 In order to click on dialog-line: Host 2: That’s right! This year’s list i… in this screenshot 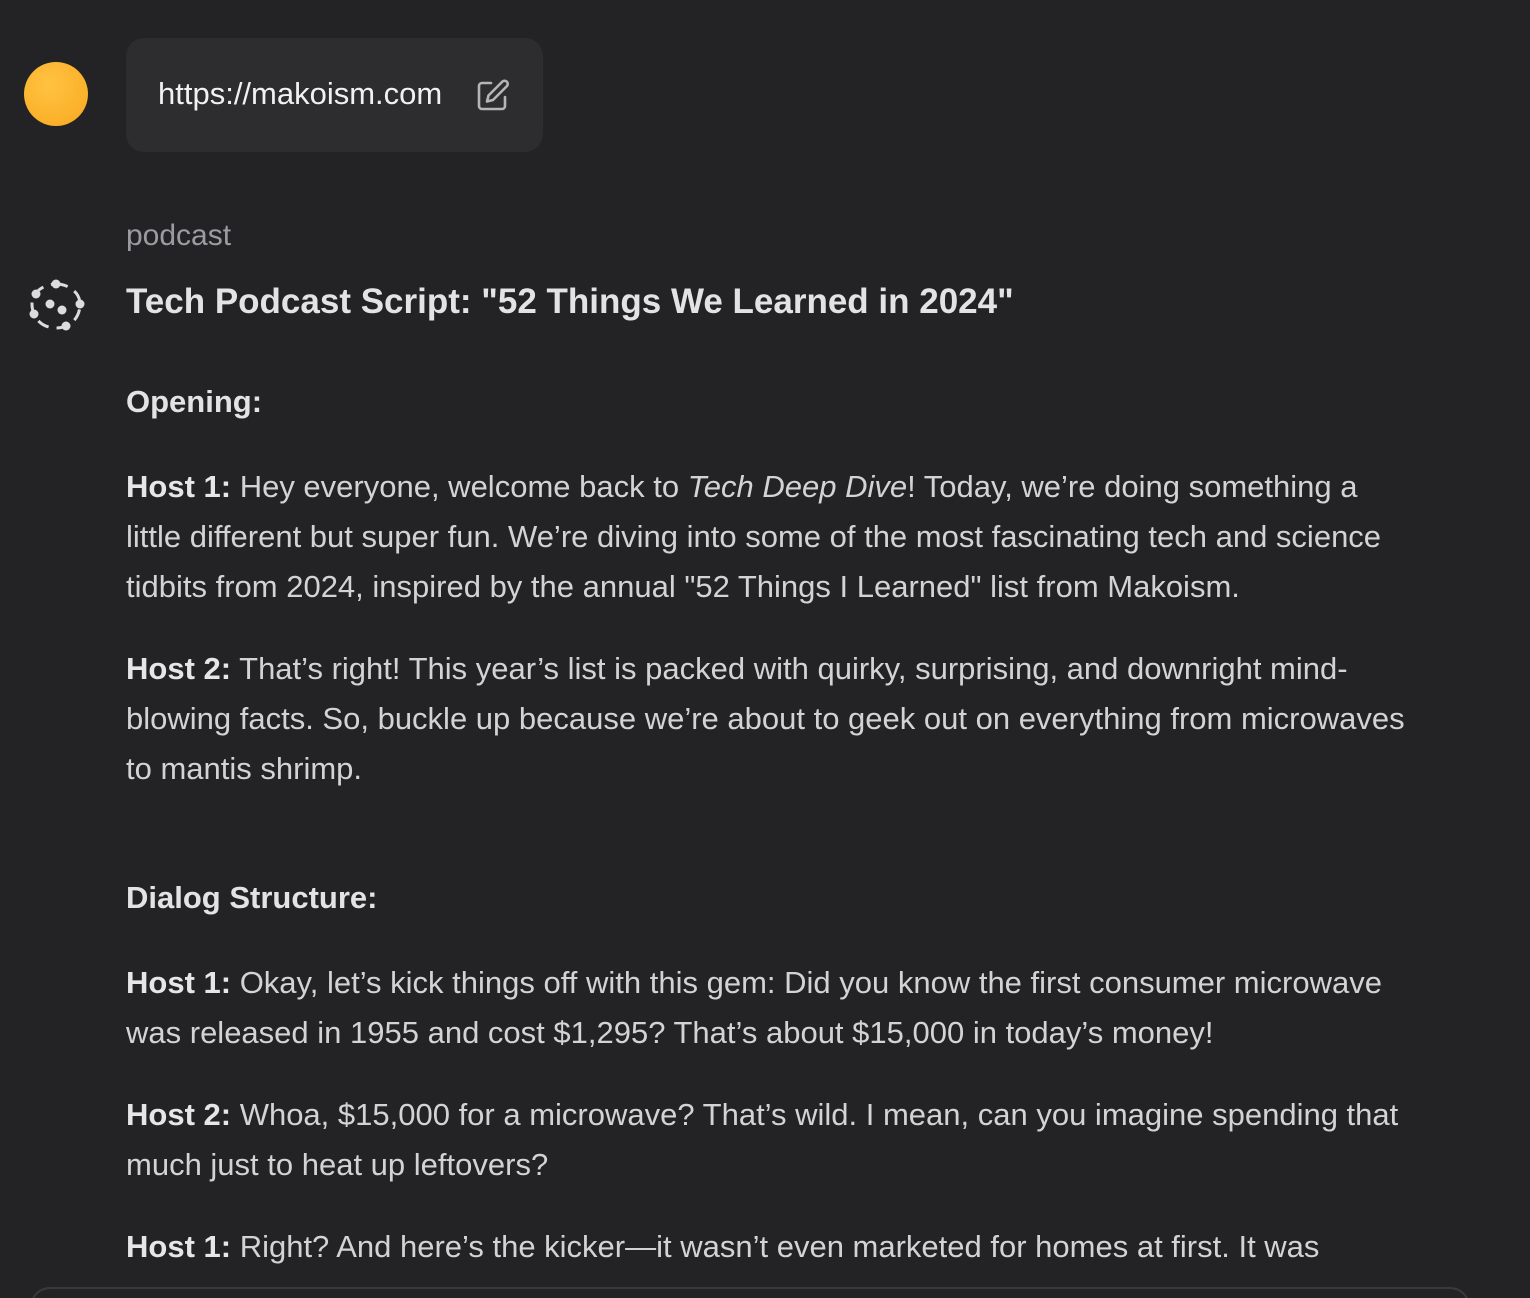, I will do `click(771, 719)`.